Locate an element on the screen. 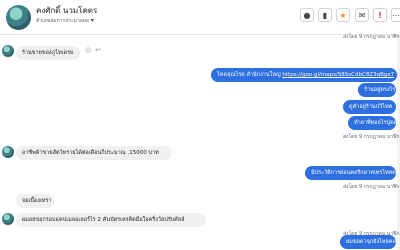 This screenshot has height=250, width=400. contact-status: ตัวเลขสมการประมวลผล ▾ is located at coordinates (65, 21).